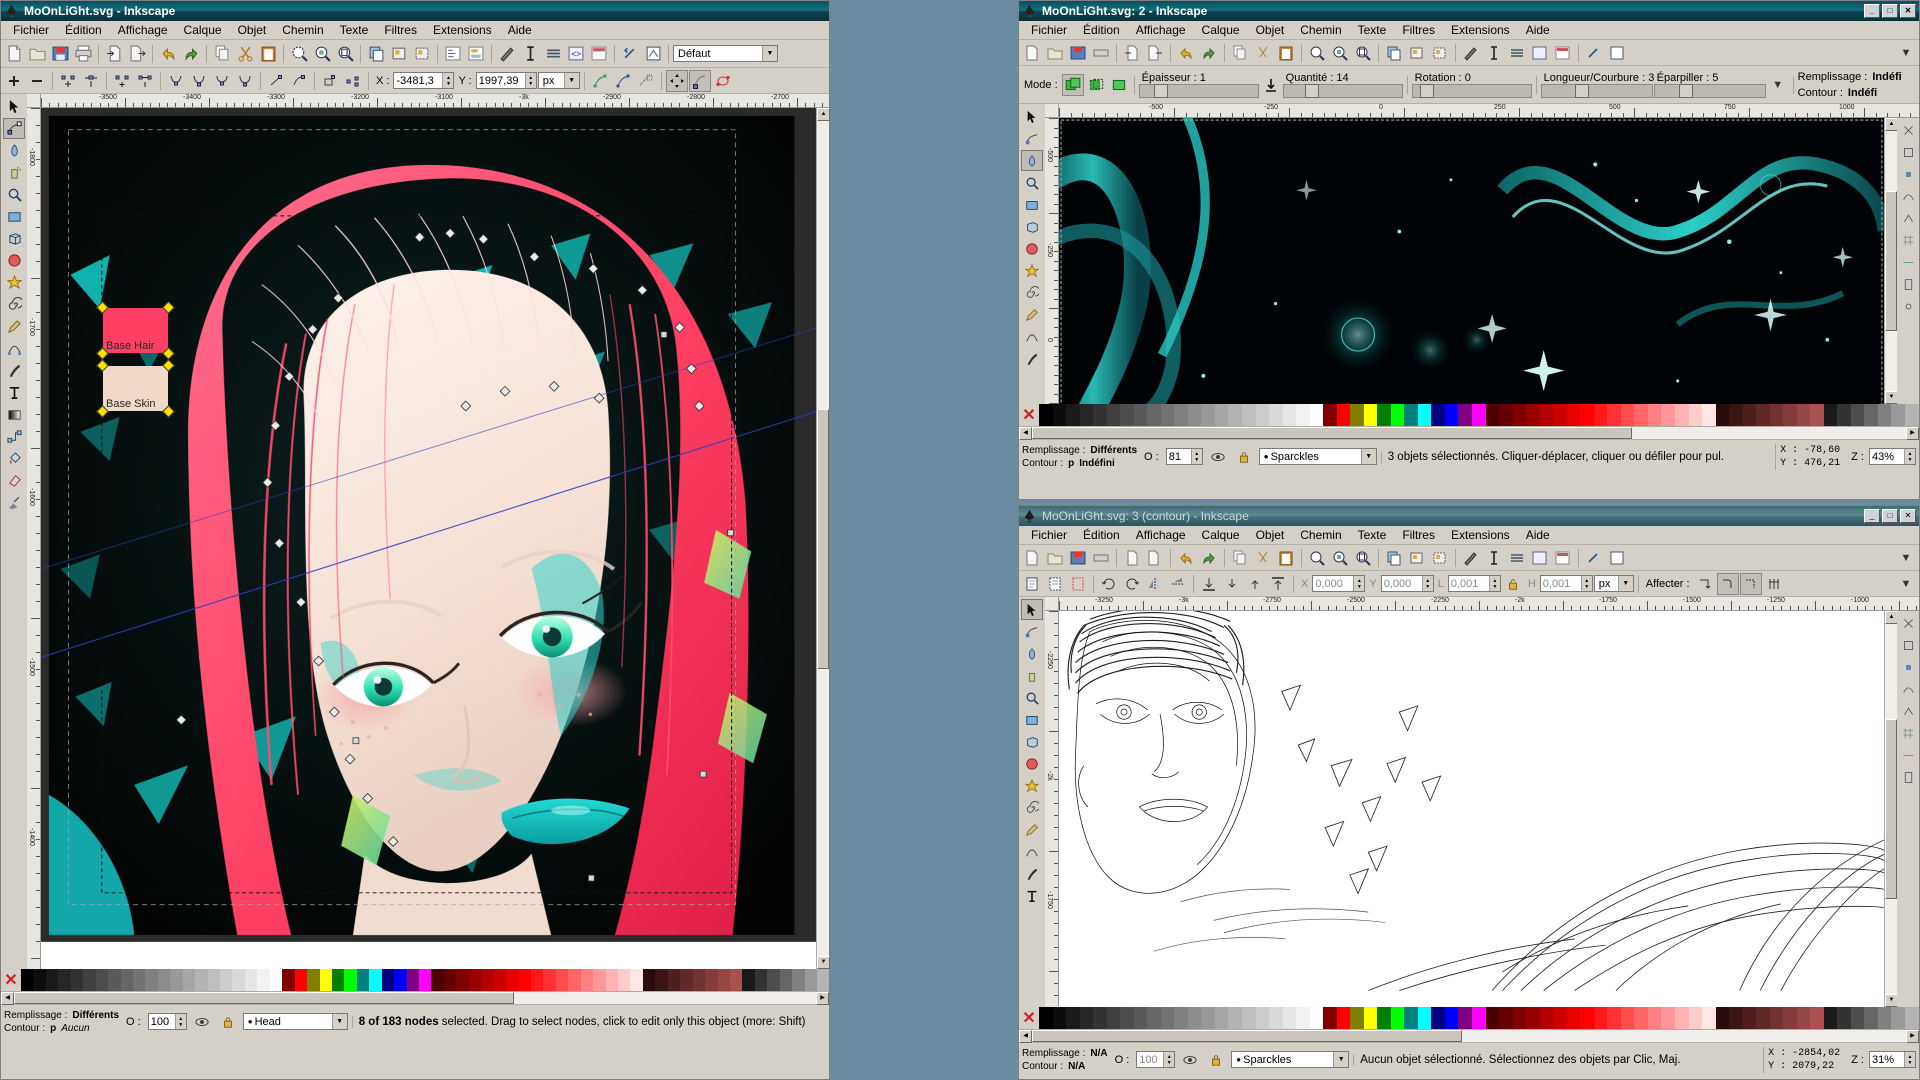  What do you see at coordinates (1032, 226) in the screenshot?
I see `3dbox-tool` at bounding box center [1032, 226].